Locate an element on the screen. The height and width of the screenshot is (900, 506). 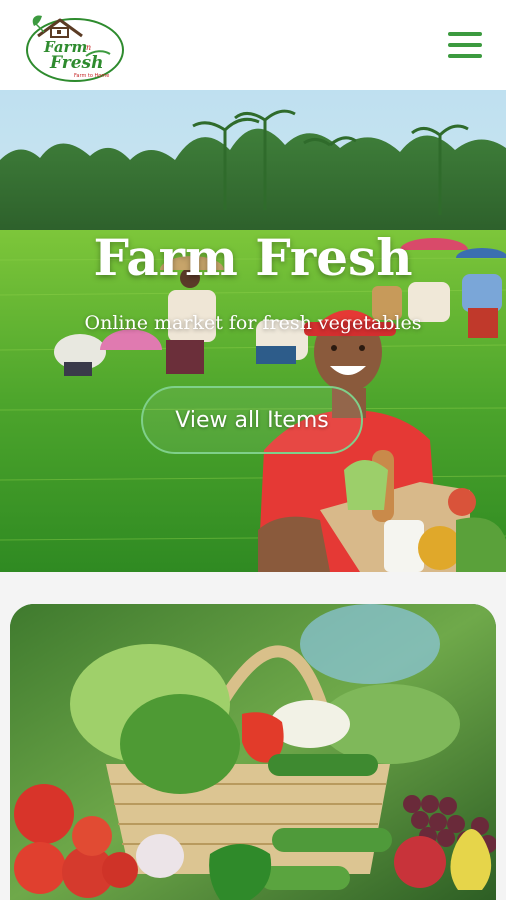
hamburger-menu-icon is located at coordinates (465, 45).